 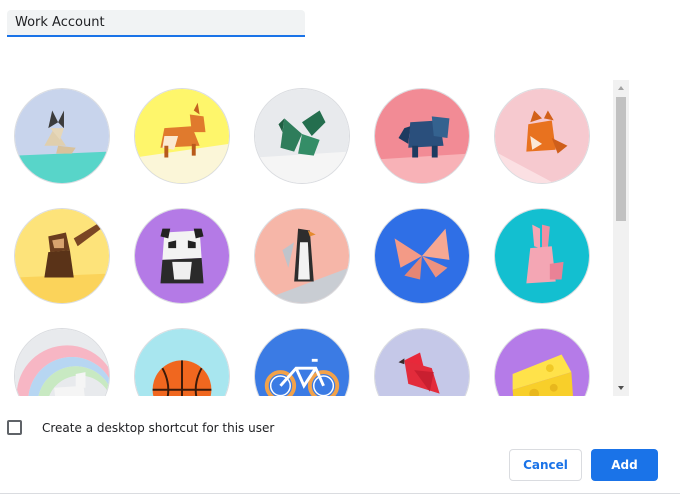 What do you see at coordinates (542, 136) in the screenshot?
I see `avatar-origami-fox` at bounding box center [542, 136].